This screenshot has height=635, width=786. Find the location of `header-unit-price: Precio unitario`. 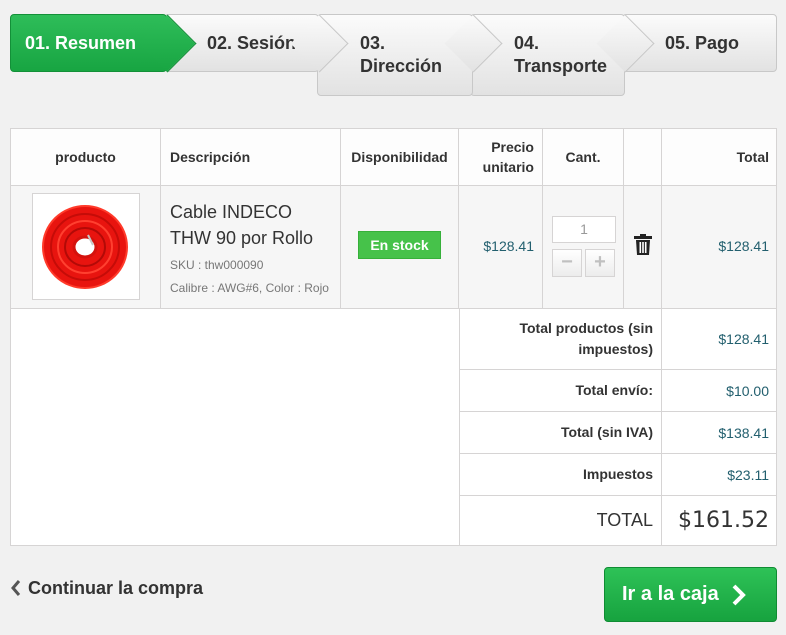

header-unit-price: Precio unitario is located at coordinates (501, 157).